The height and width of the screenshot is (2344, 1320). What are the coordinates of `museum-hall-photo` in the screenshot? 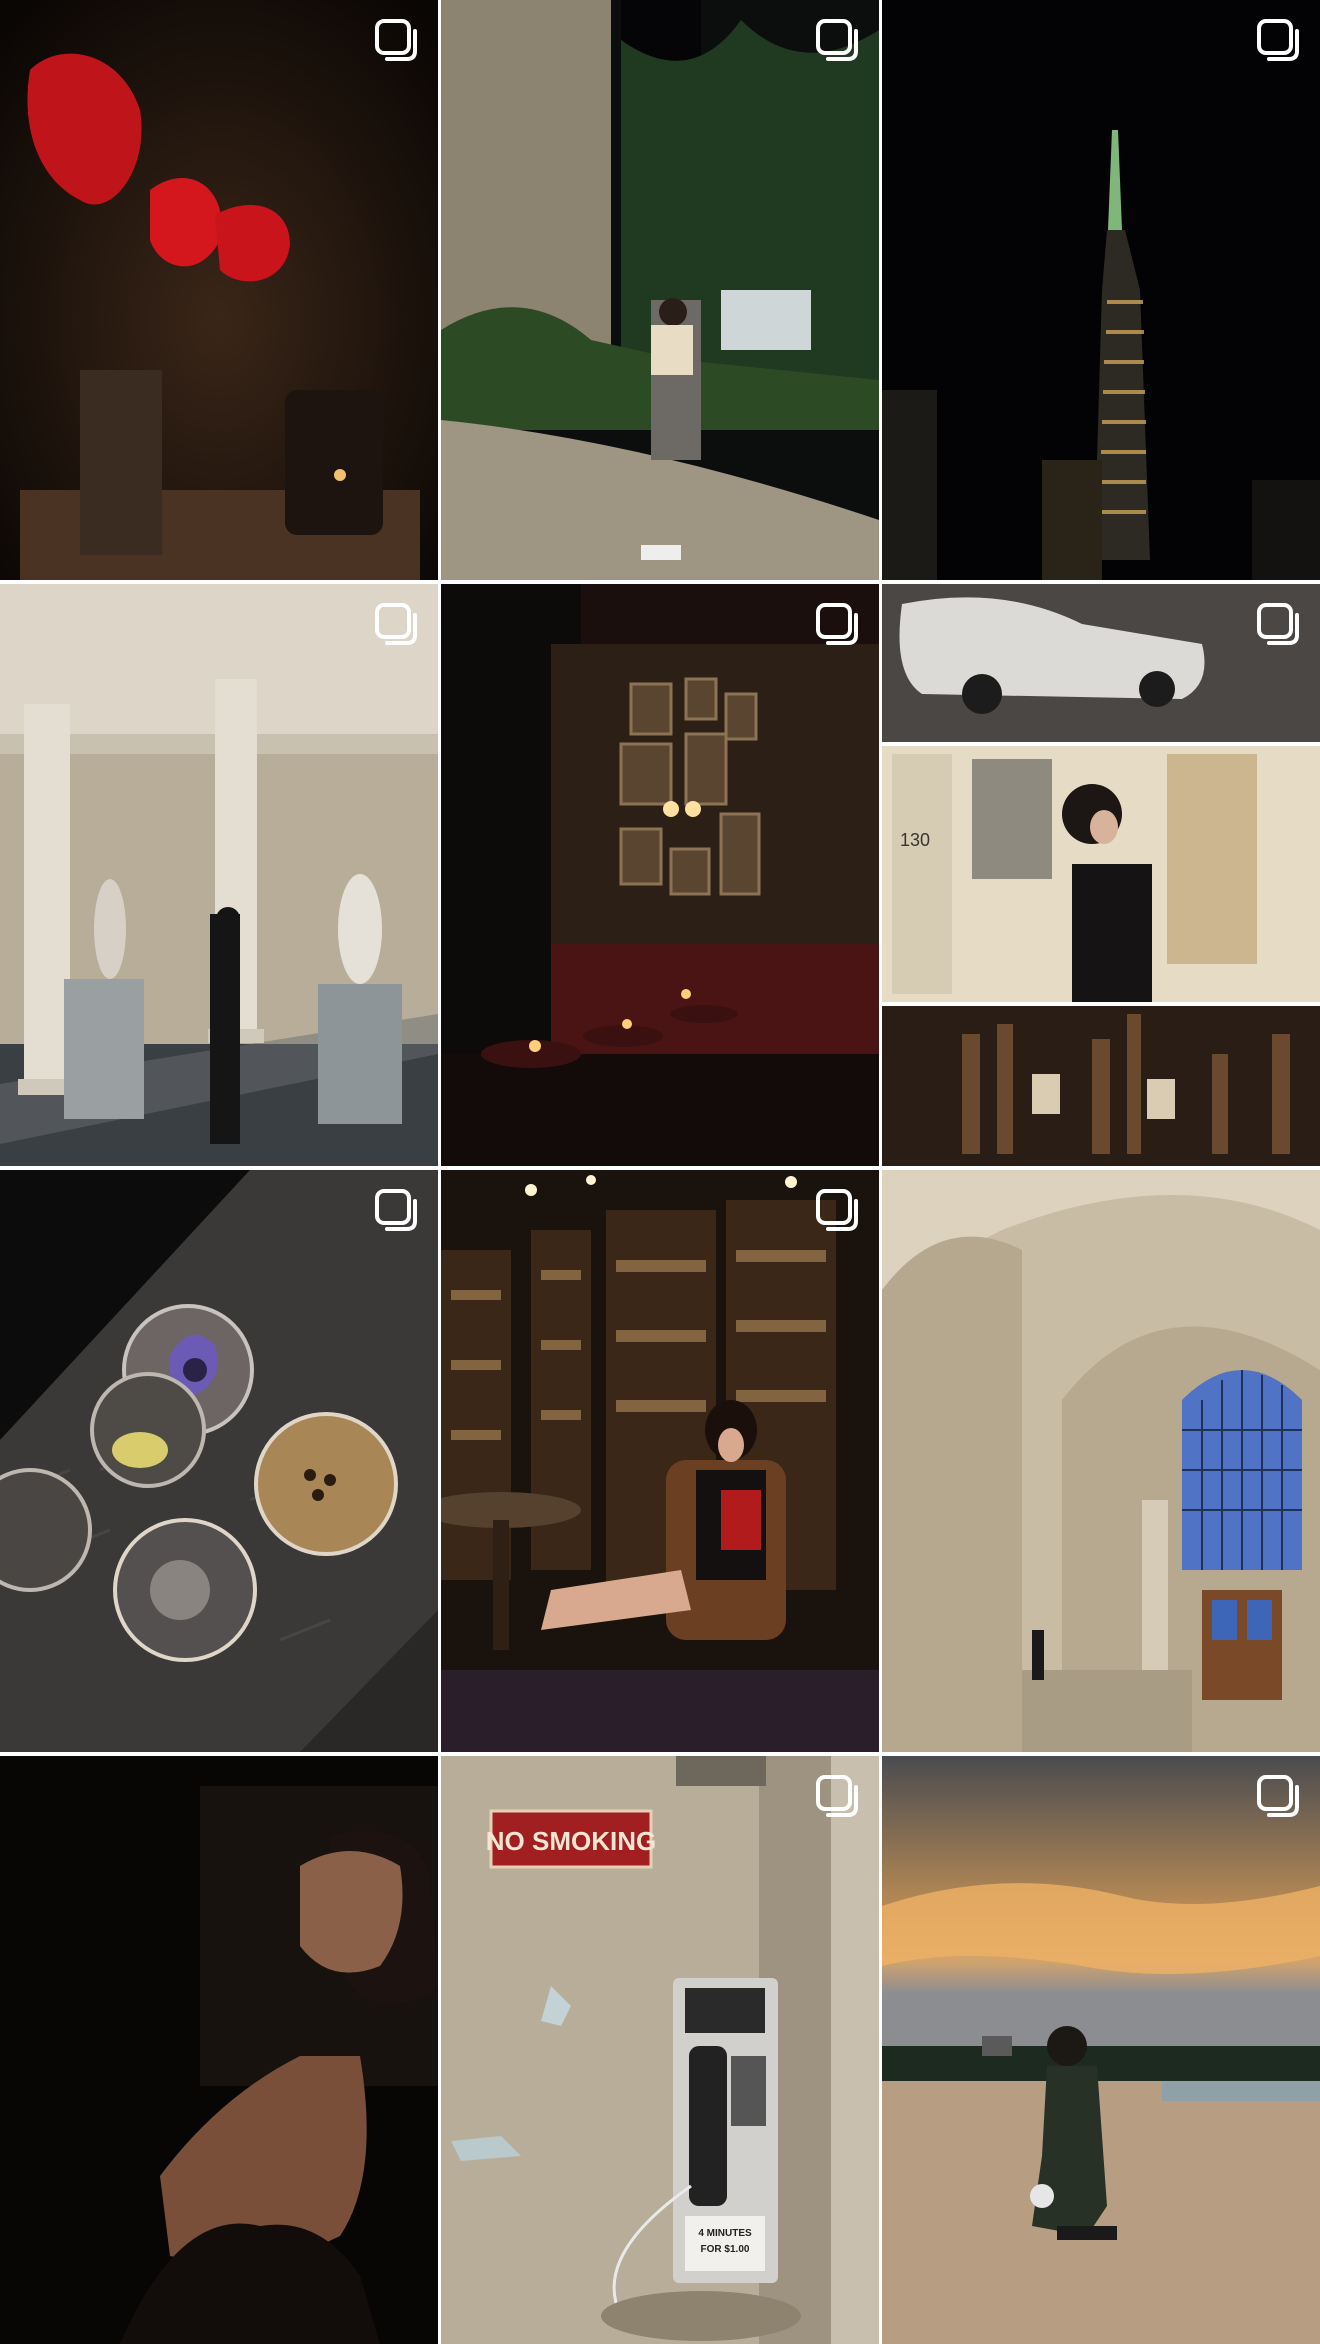 It's located at (219, 875).